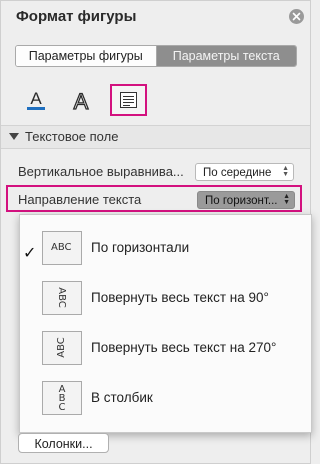  What do you see at coordinates (62, 398) in the screenshot?
I see `stacked-preview-icon: A B C` at bounding box center [62, 398].